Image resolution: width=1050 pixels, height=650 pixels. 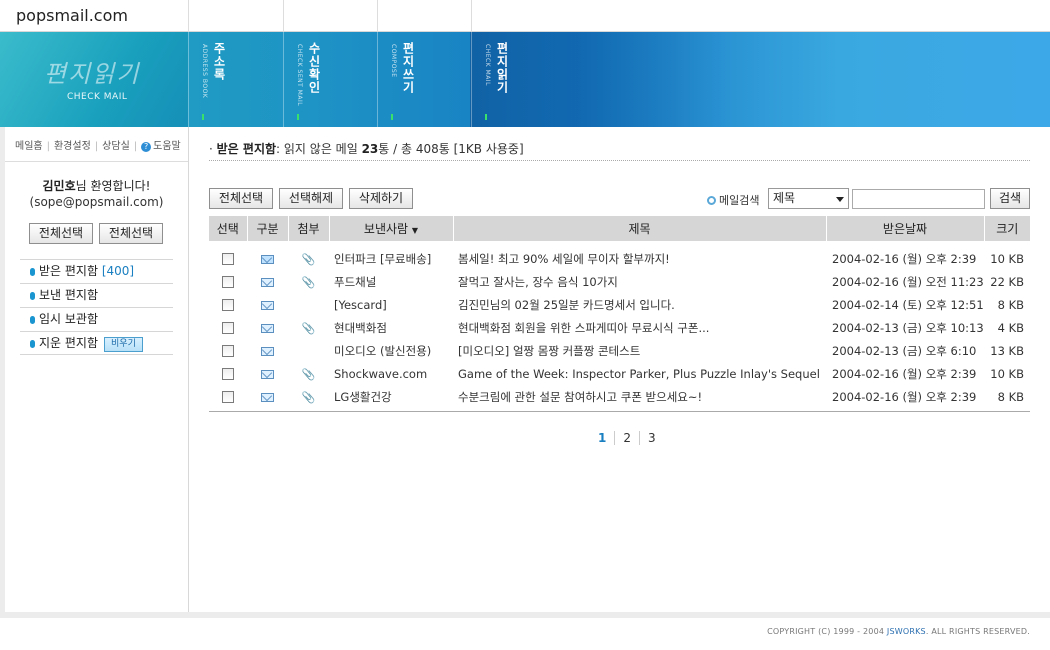 I want to click on row-from: LG생활건강, so click(x=391, y=396).